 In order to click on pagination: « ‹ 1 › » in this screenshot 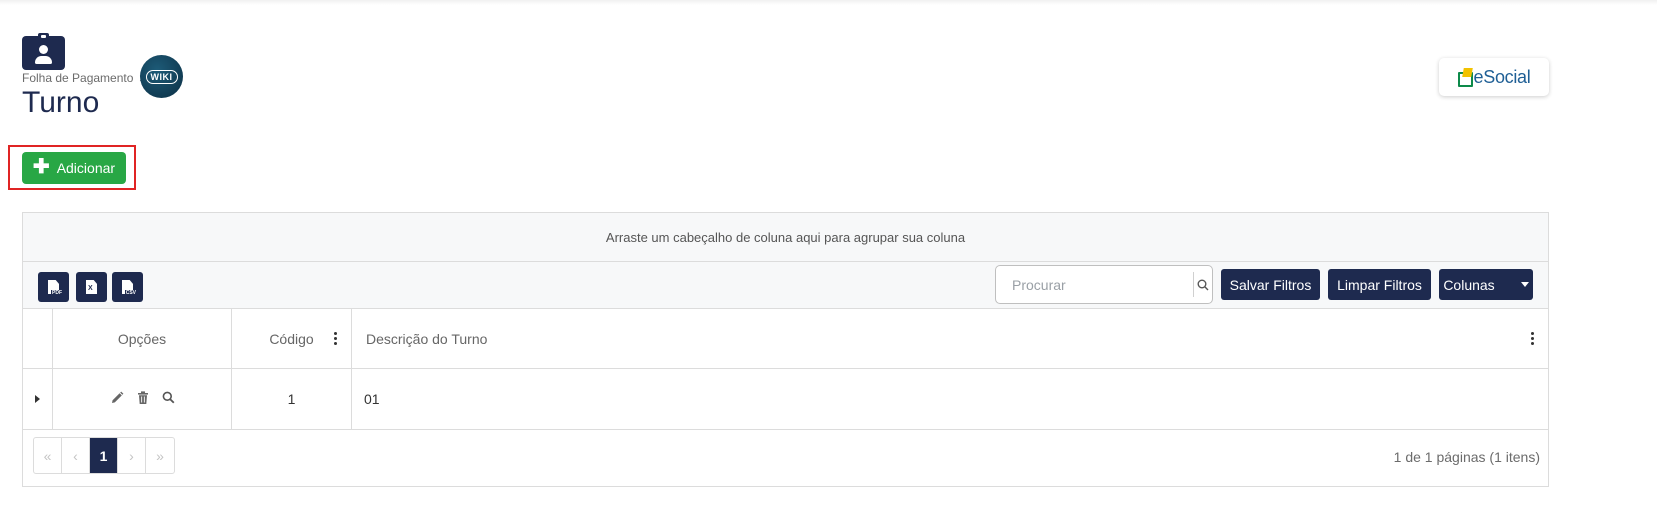, I will do `click(104, 455)`.